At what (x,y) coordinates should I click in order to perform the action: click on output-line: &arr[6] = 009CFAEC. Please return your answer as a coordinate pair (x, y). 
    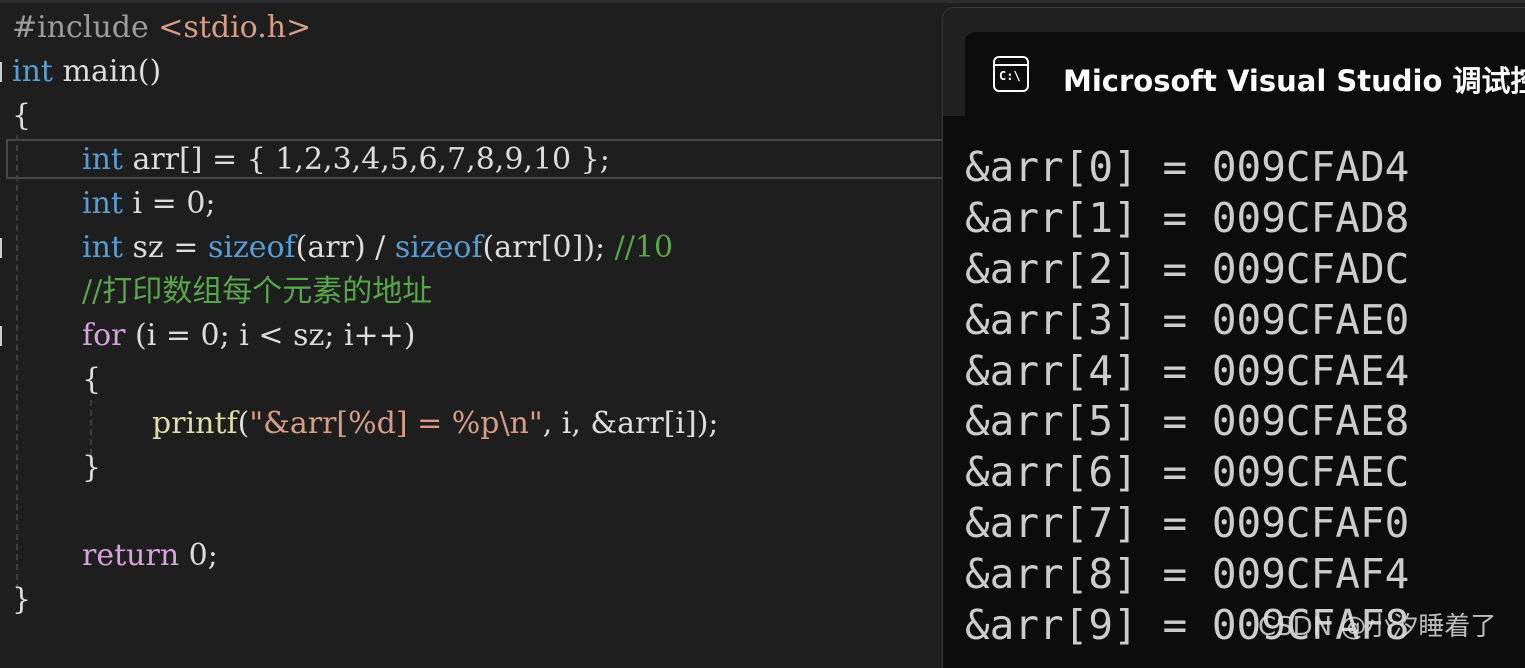
    Looking at the image, I should click on (1187, 472).